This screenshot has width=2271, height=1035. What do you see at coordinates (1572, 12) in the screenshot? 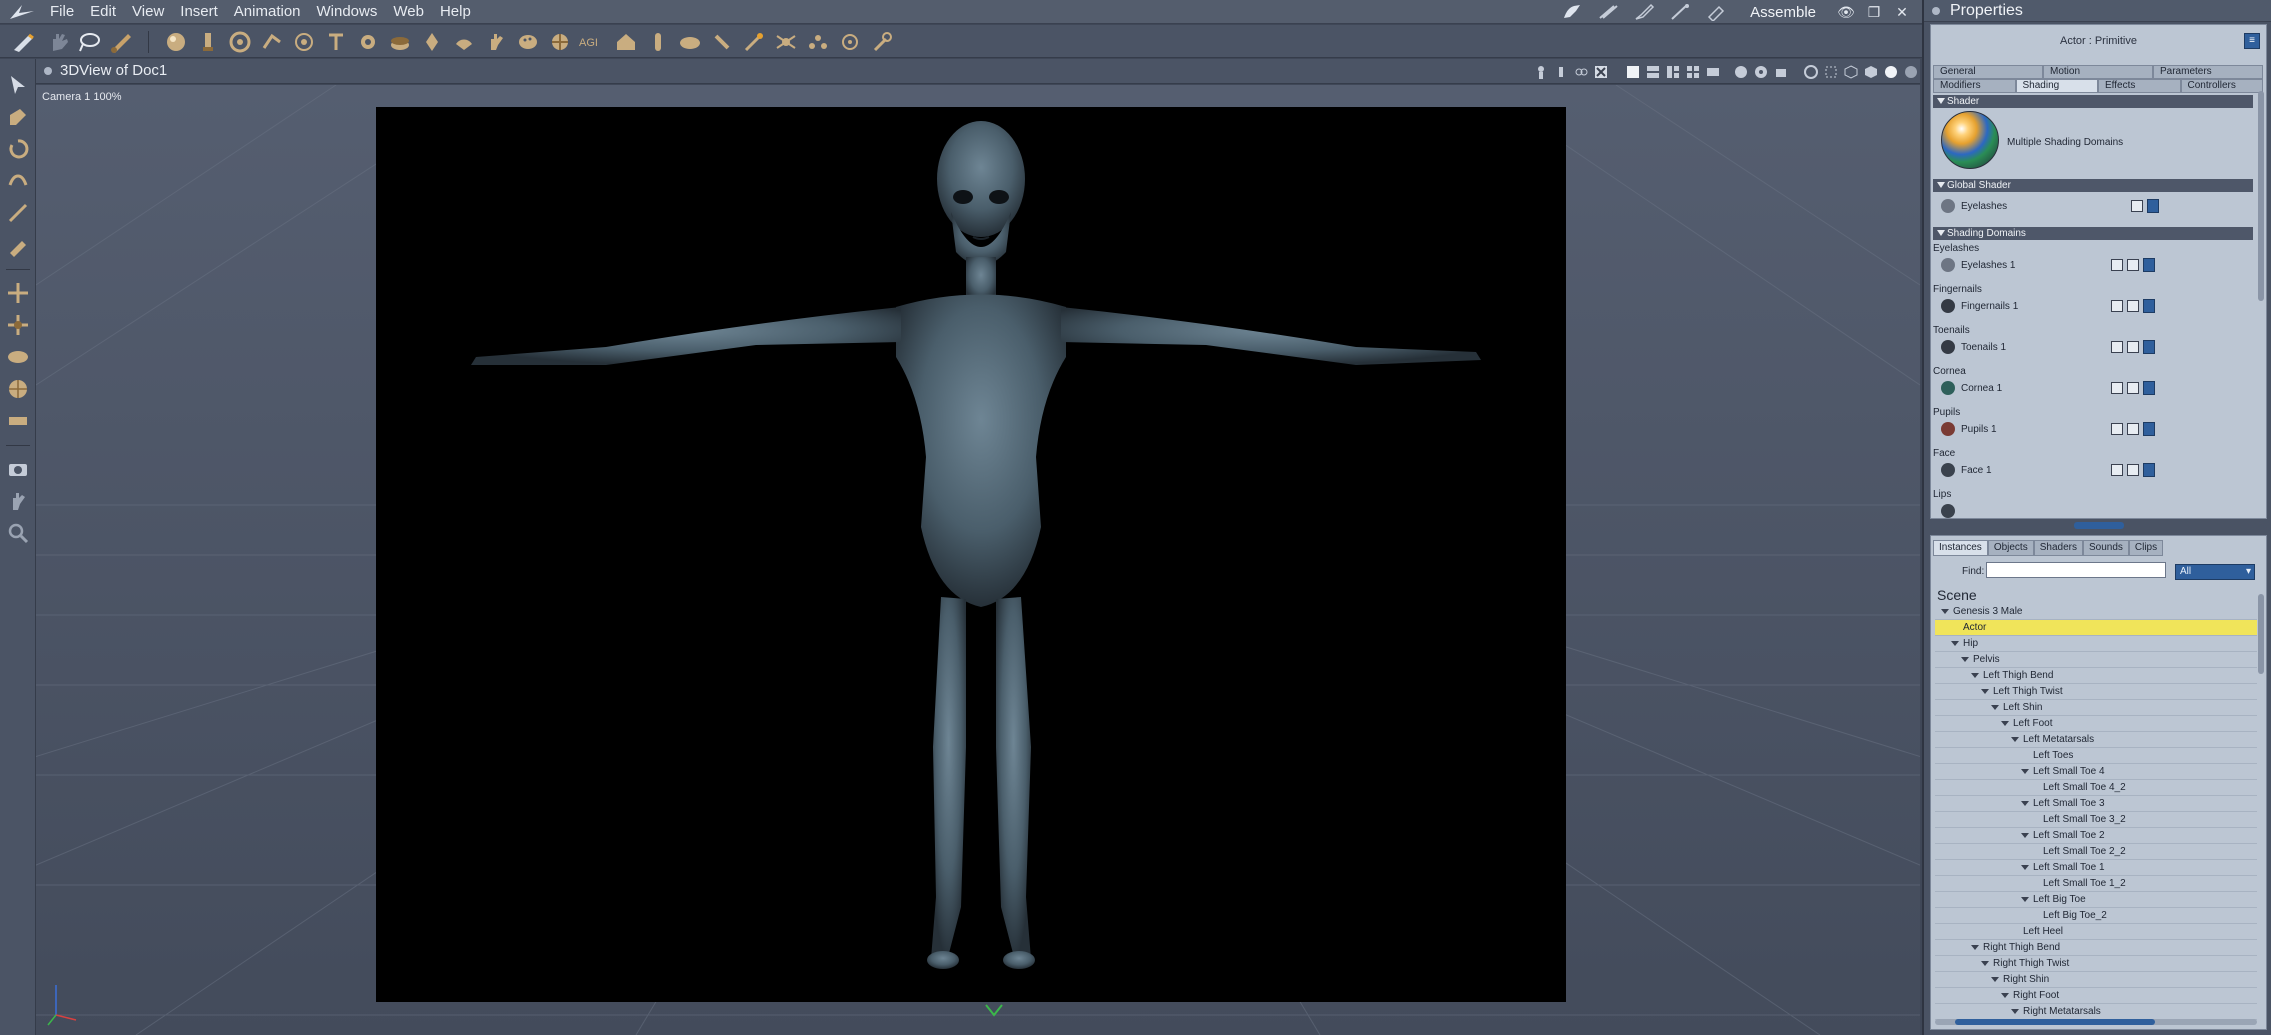
I see `hand-tool-icon` at bounding box center [1572, 12].